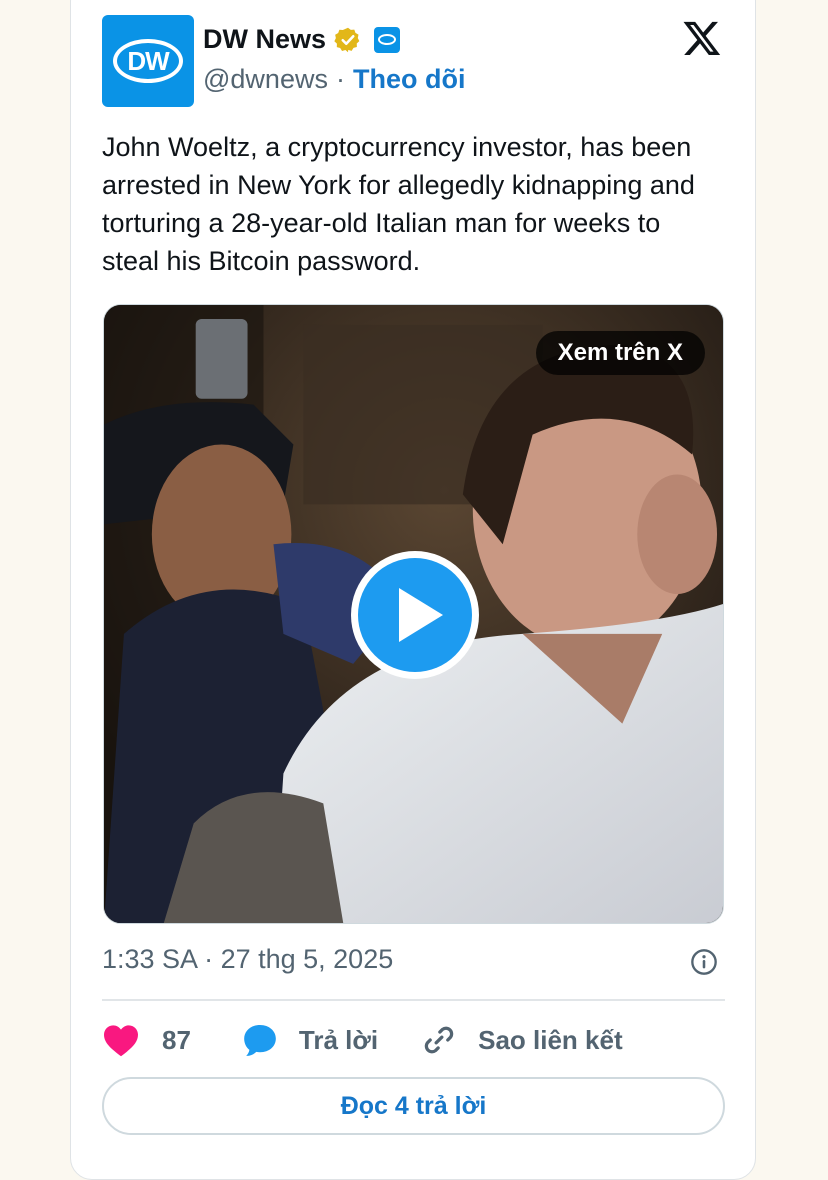 This screenshot has width=828, height=1180. Describe the element at coordinates (409, 79) in the screenshot. I see `follow-button: Theo dõi` at that location.